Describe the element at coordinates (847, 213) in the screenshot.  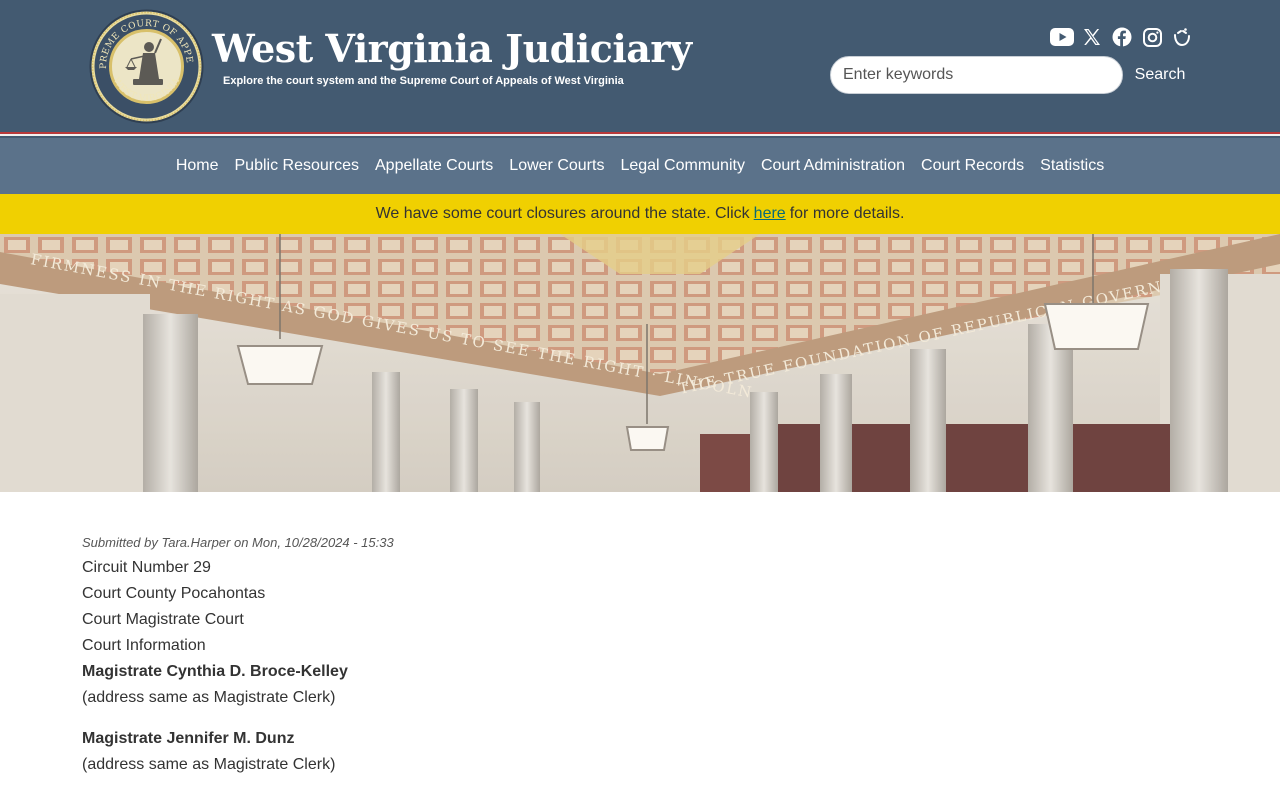
I see `alert-text-after: for more details.` at that location.